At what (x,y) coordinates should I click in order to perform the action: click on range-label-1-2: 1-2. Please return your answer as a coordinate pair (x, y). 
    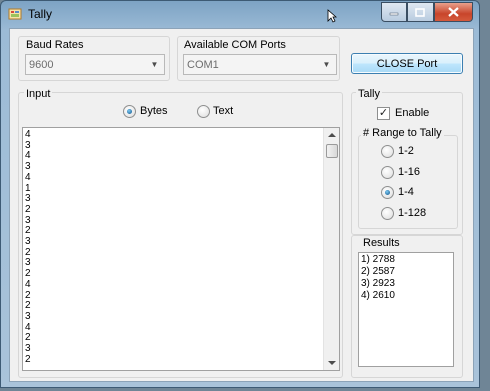
    Looking at the image, I should click on (406, 151).